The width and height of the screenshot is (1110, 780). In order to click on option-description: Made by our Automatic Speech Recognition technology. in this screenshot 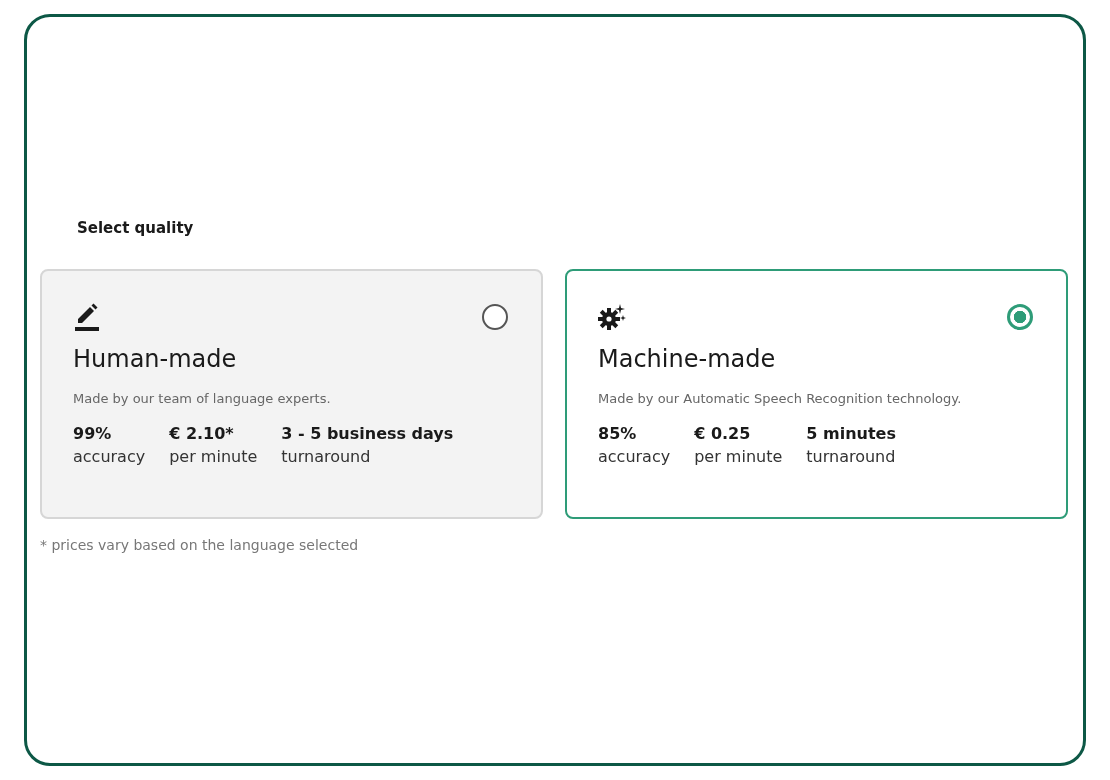, I will do `click(780, 398)`.